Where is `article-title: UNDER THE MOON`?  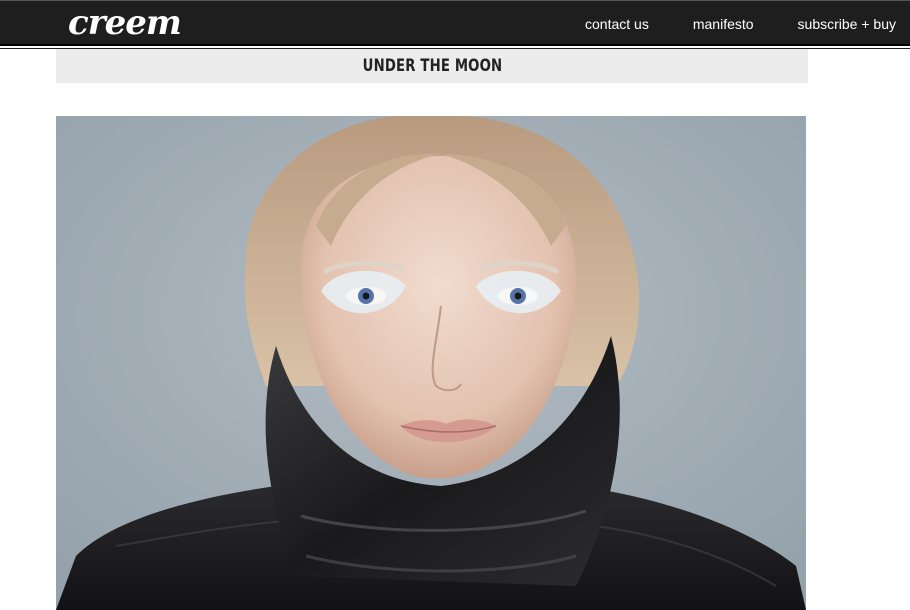
article-title: UNDER THE MOON is located at coordinates (432, 66).